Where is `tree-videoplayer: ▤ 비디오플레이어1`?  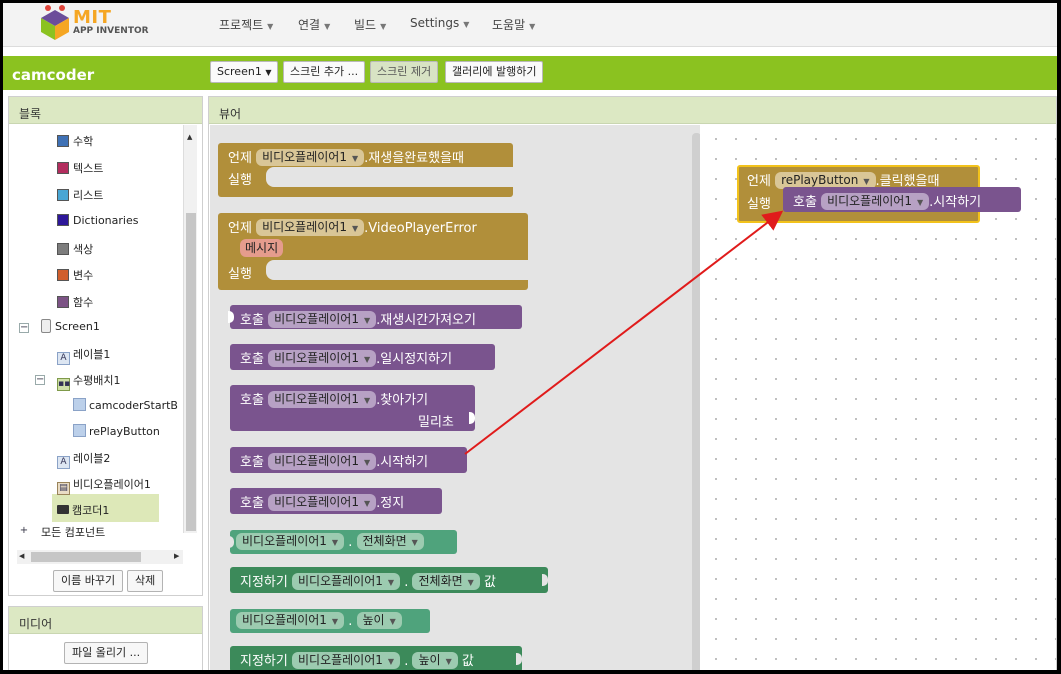
tree-videoplayer: ▤ 비디오플레이어1 is located at coordinates (104, 485).